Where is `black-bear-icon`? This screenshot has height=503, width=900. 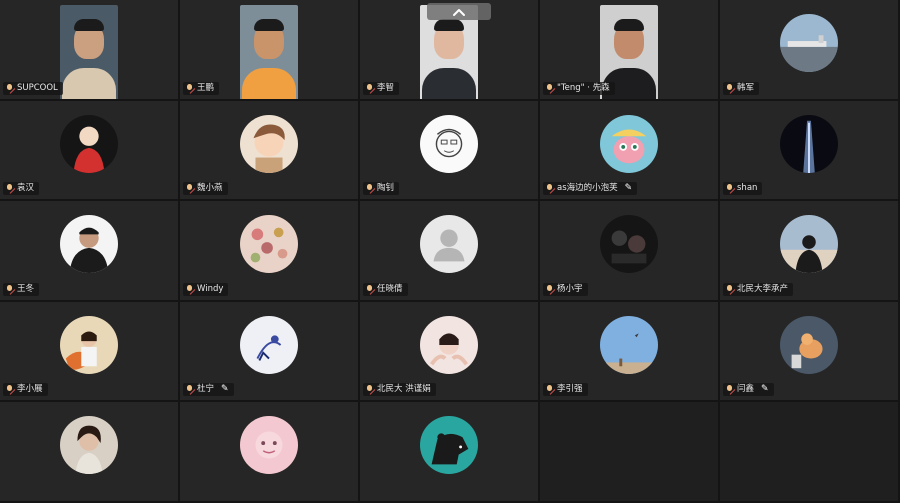 black-bear-icon is located at coordinates (449, 445).